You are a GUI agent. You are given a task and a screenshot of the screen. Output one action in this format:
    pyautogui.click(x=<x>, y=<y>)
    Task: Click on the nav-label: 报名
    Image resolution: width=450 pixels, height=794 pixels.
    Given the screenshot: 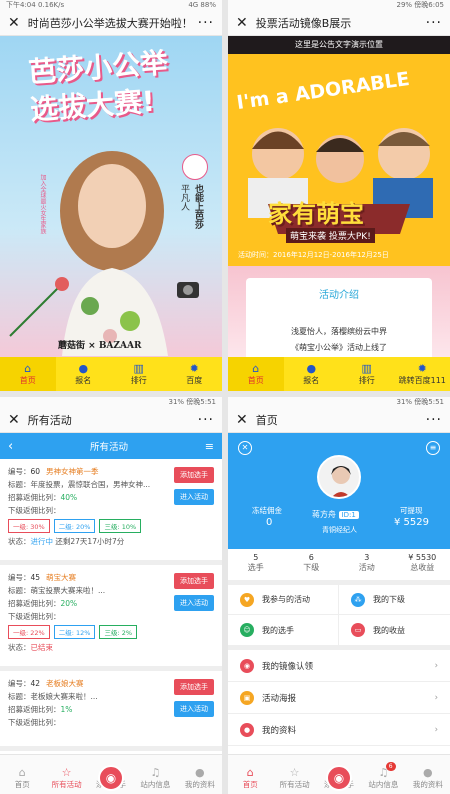 What is the action you would take?
    pyautogui.click(x=311, y=380)
    